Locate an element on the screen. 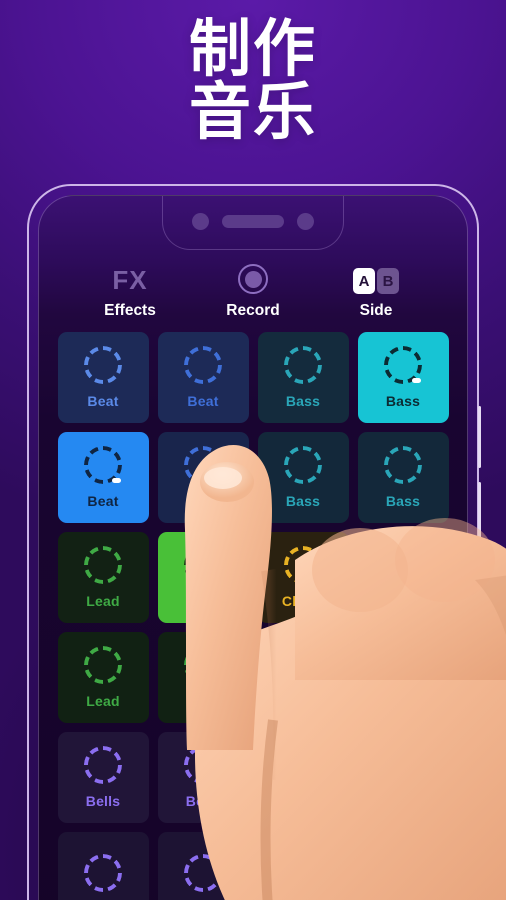 The image size is (506, 900). headline-line-1: 制作 is located at coordinates (252, 49).